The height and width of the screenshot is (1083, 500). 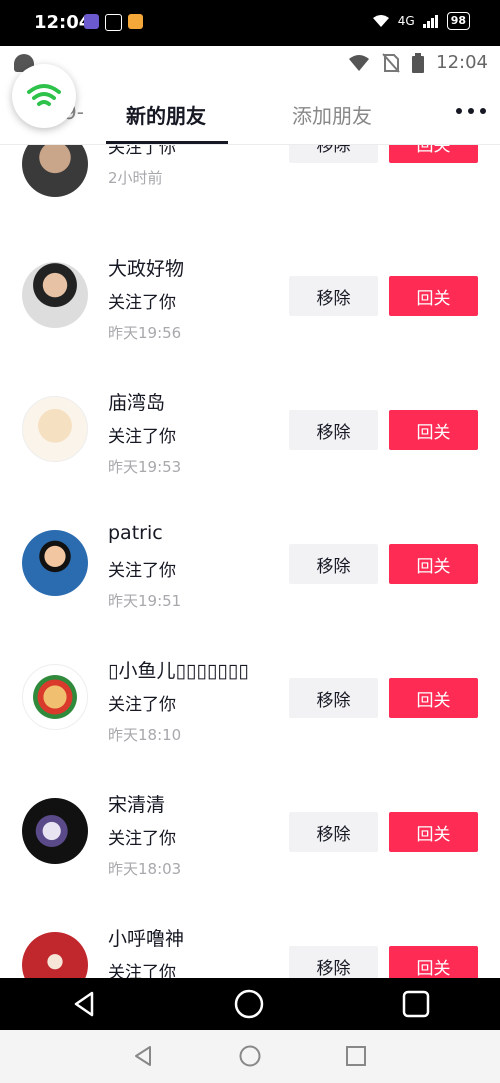 I want to click on follow-time: 昨天19:53, so click(x=145, y=467).